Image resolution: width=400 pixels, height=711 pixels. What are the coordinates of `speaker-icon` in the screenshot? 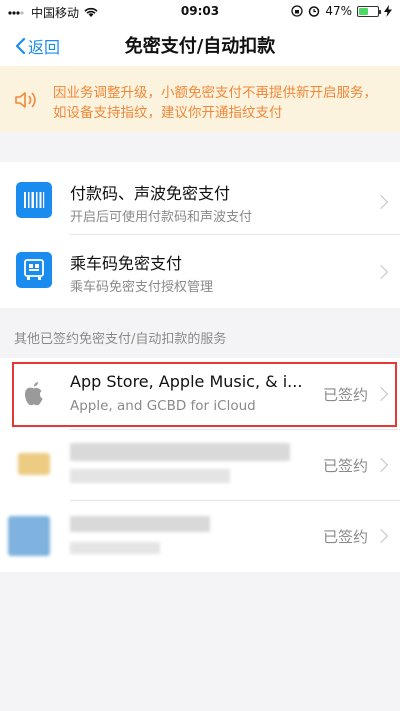 It's located at (25, 100).